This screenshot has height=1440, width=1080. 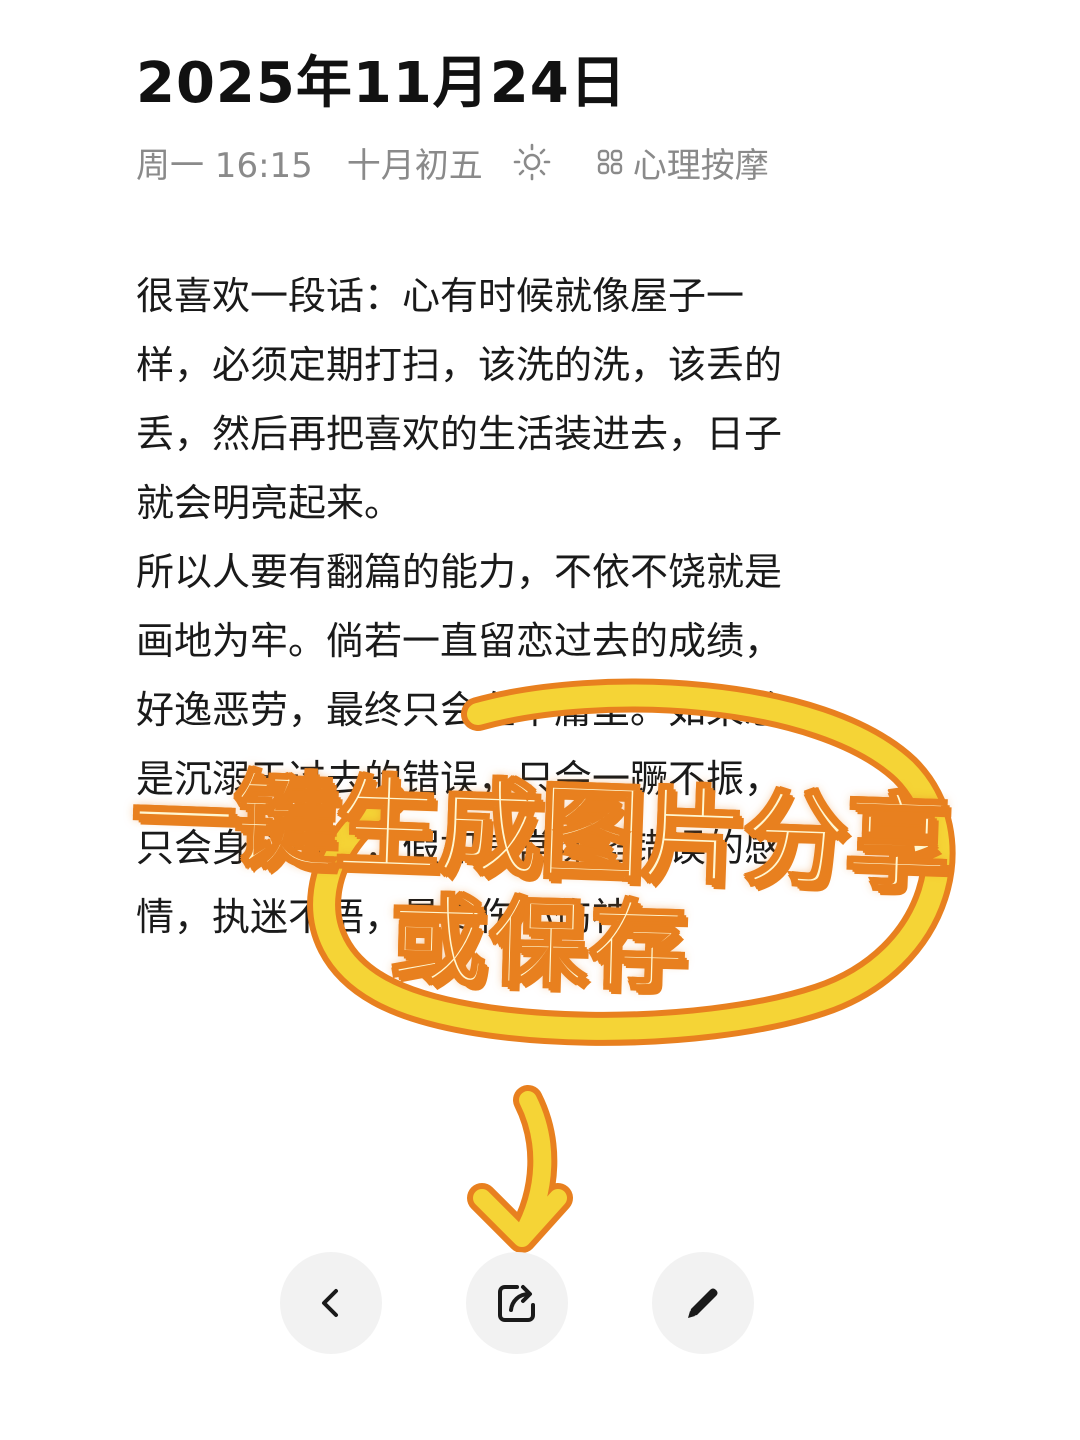 What do you see at coordinates (532, 162) in the screenshot?
I see `sun-icon` at bounding box center [532, 162].